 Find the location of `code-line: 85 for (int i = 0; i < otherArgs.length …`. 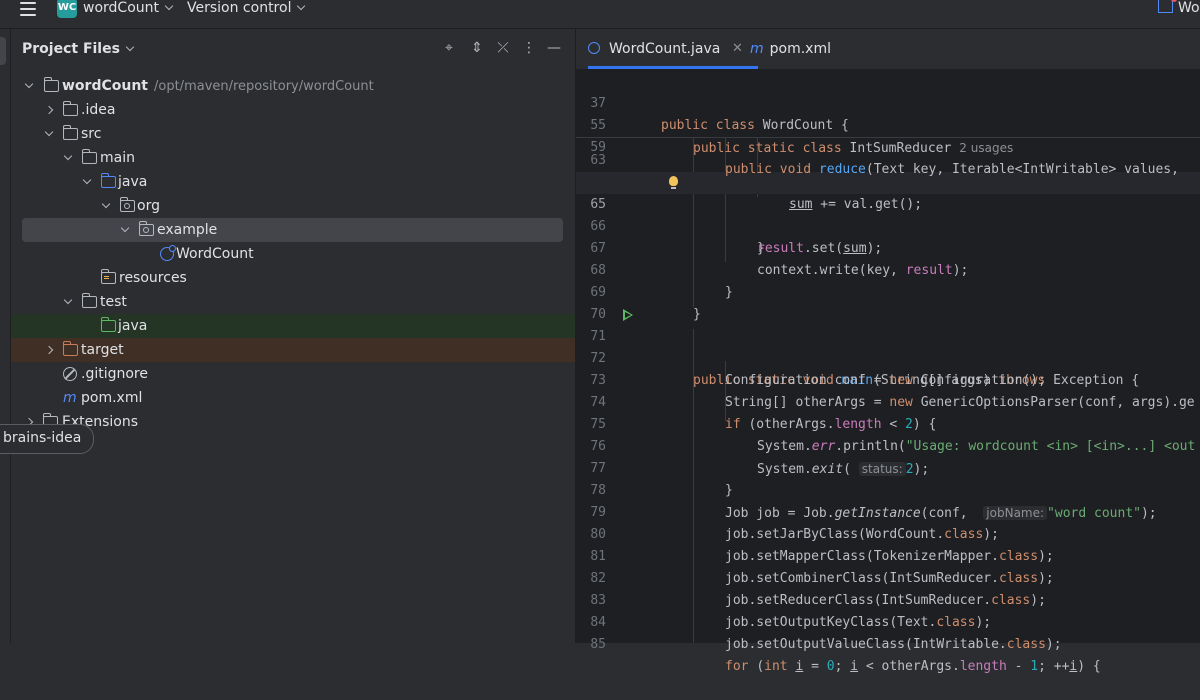

code-line: 85 for (int i = 0; i < otherArgs.length … is located at coordinates (888, 643).